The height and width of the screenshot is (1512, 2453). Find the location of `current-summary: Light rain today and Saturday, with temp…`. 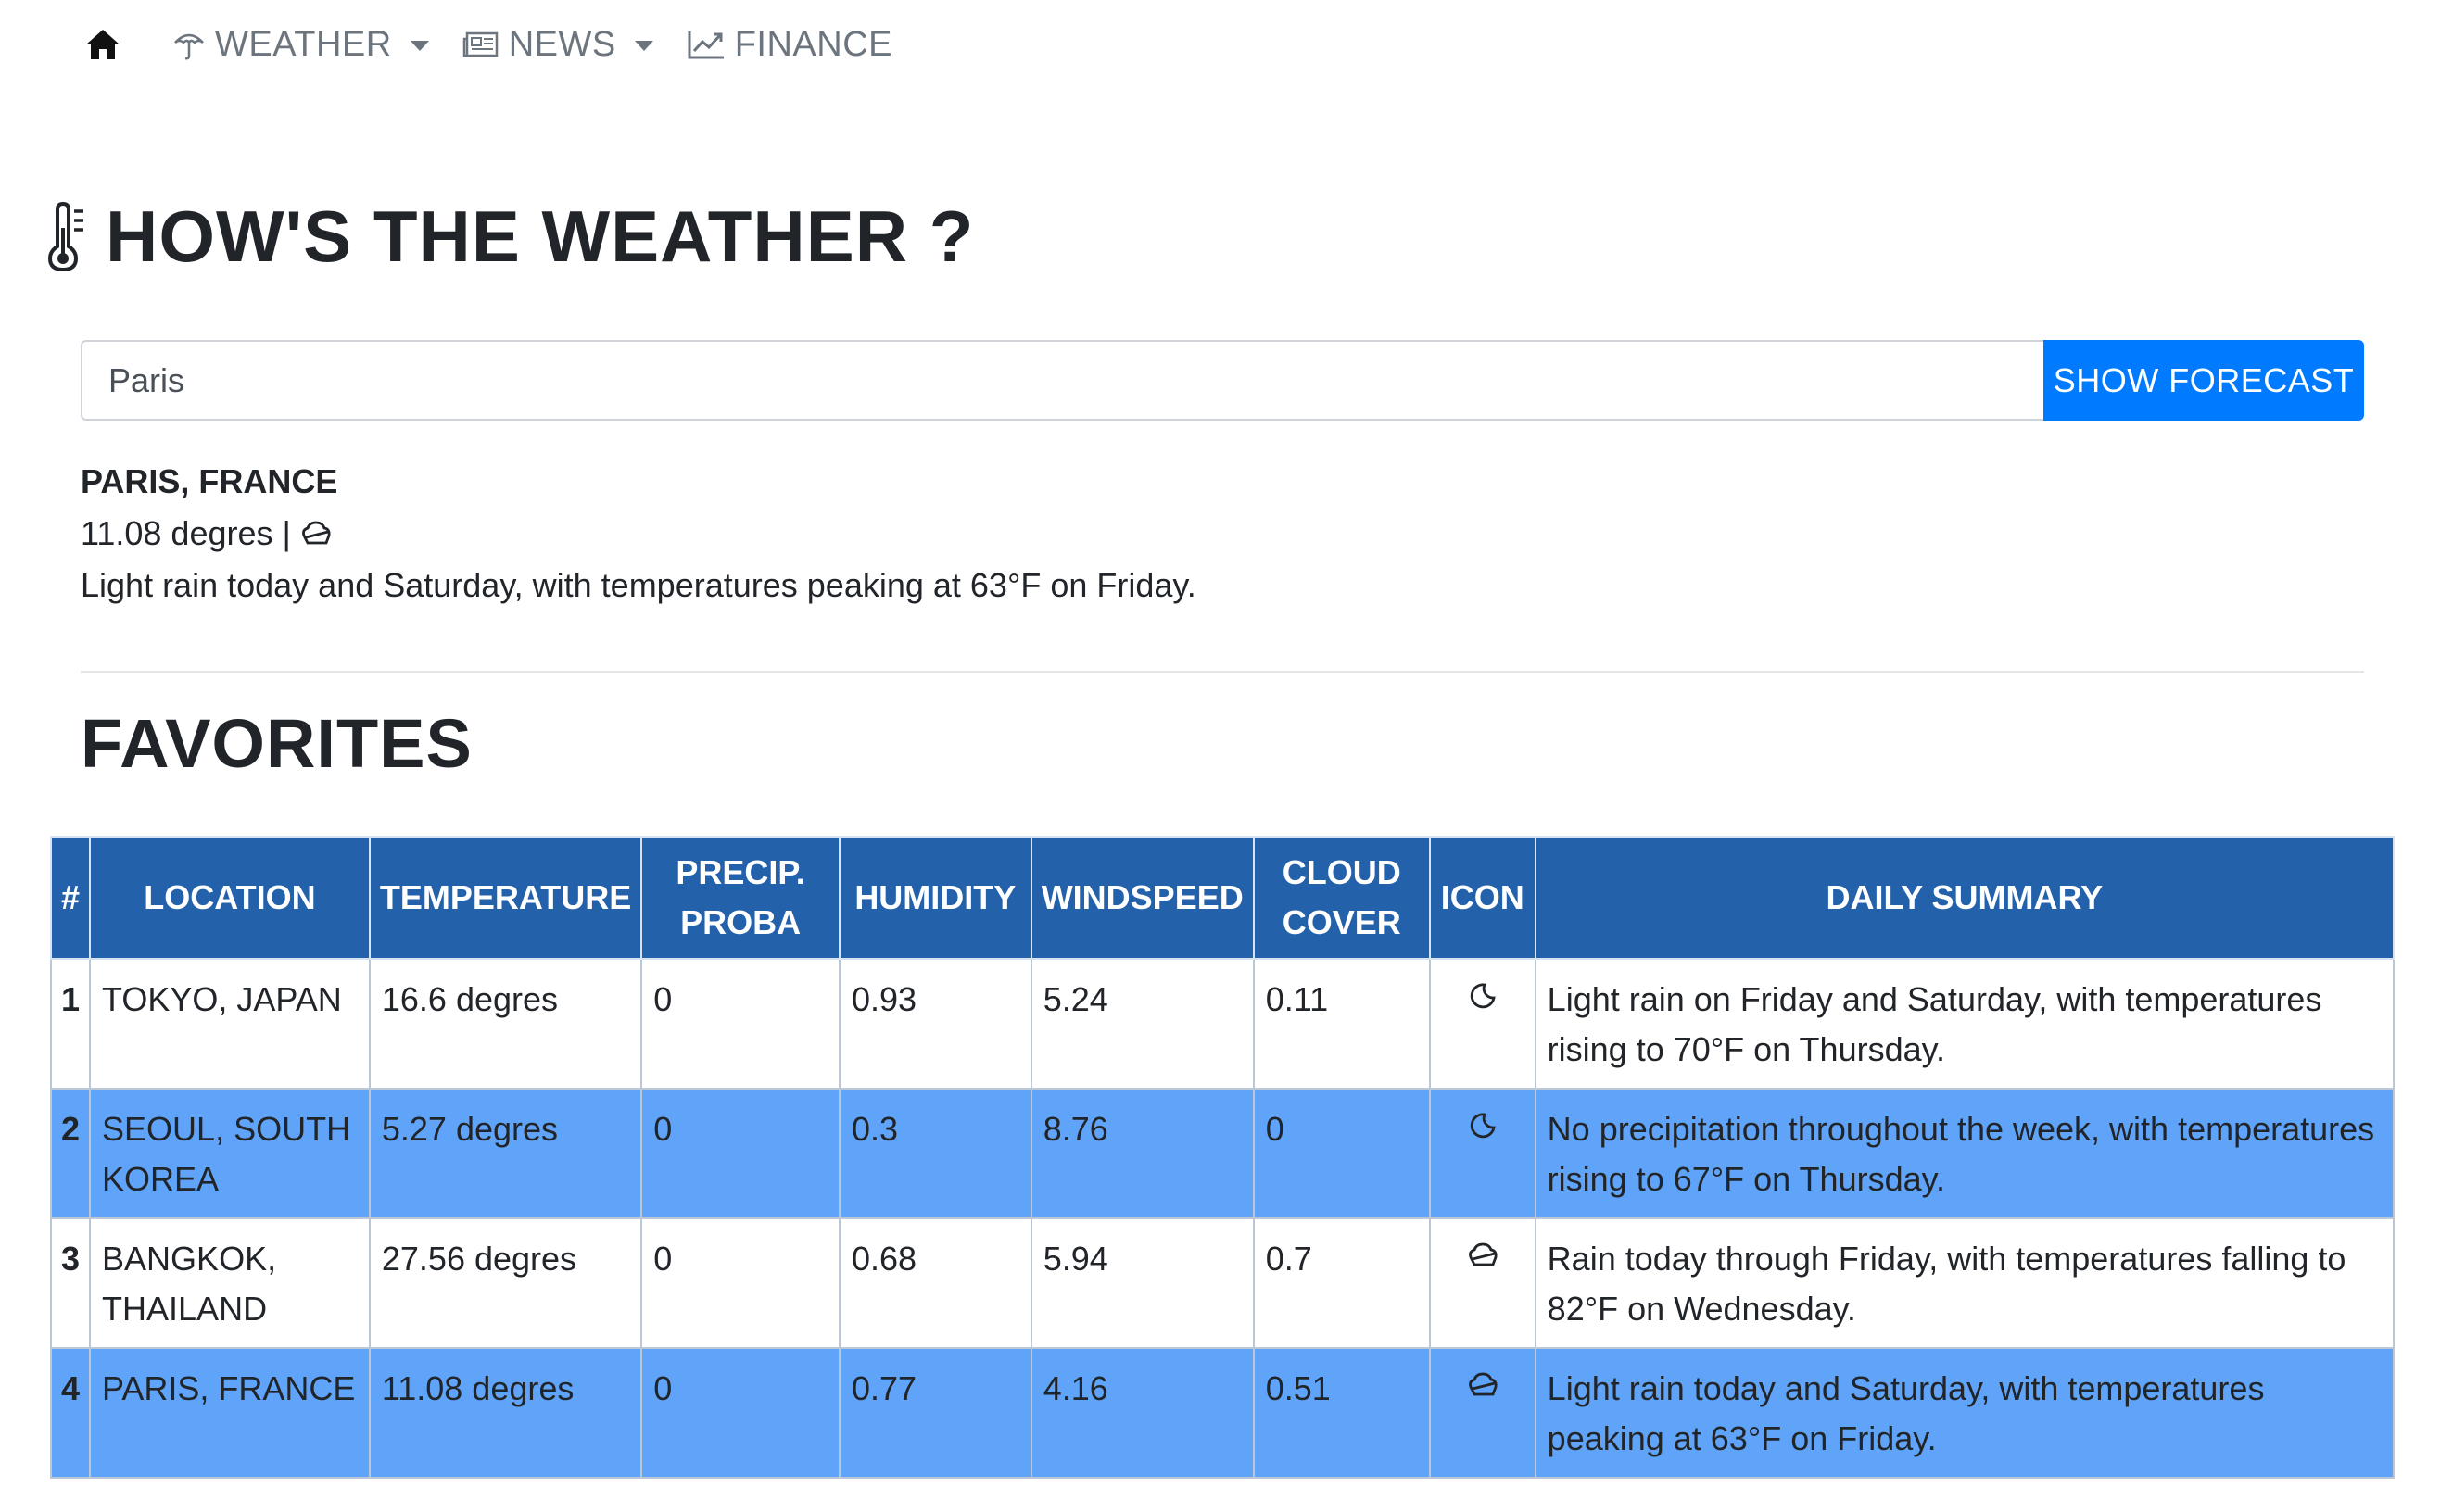

current-summary: Light rain today and Saturday, with temp… is located at coordinates (638, 585).